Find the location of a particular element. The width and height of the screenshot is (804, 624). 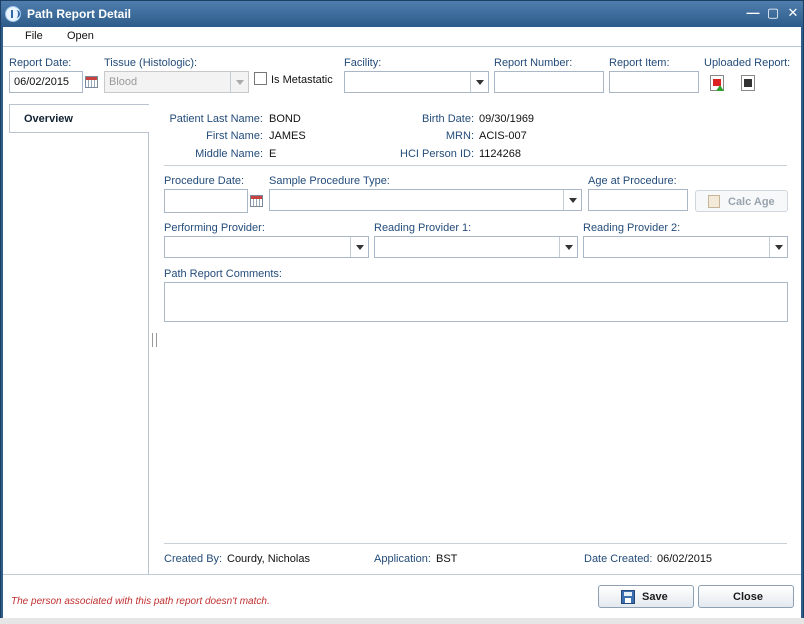

middle-name-value: E is located at coordinates (273, 154).